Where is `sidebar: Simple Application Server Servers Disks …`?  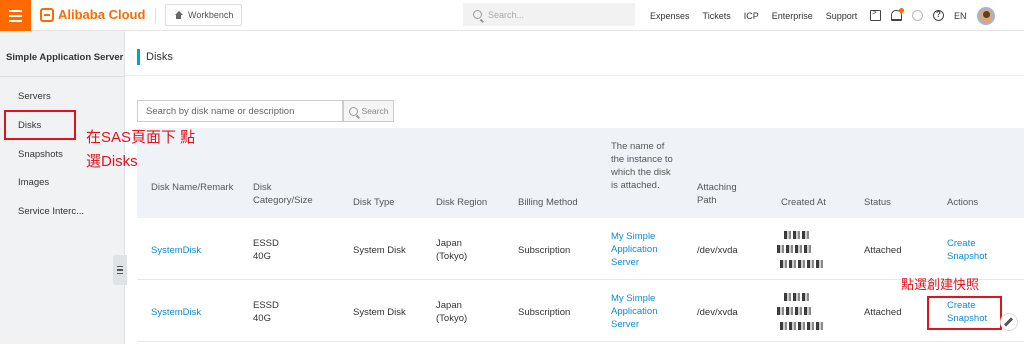 sidebar: Simple Application Server Servers Disks … is located at coordinates (63, 187).